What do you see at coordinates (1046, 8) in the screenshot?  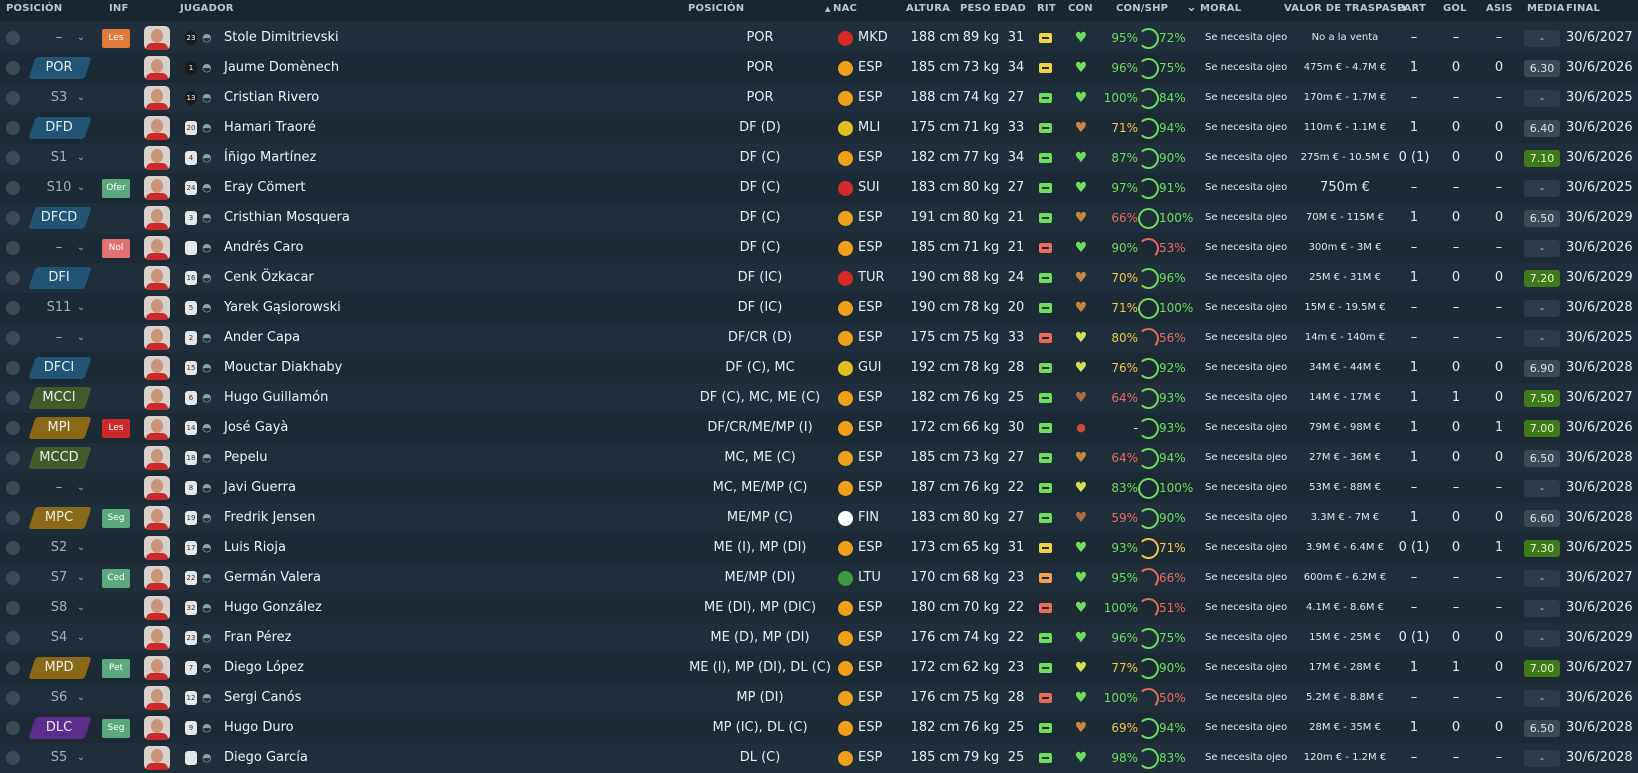 I see `col-rit: RIT` at bounding box center [1046, 8].